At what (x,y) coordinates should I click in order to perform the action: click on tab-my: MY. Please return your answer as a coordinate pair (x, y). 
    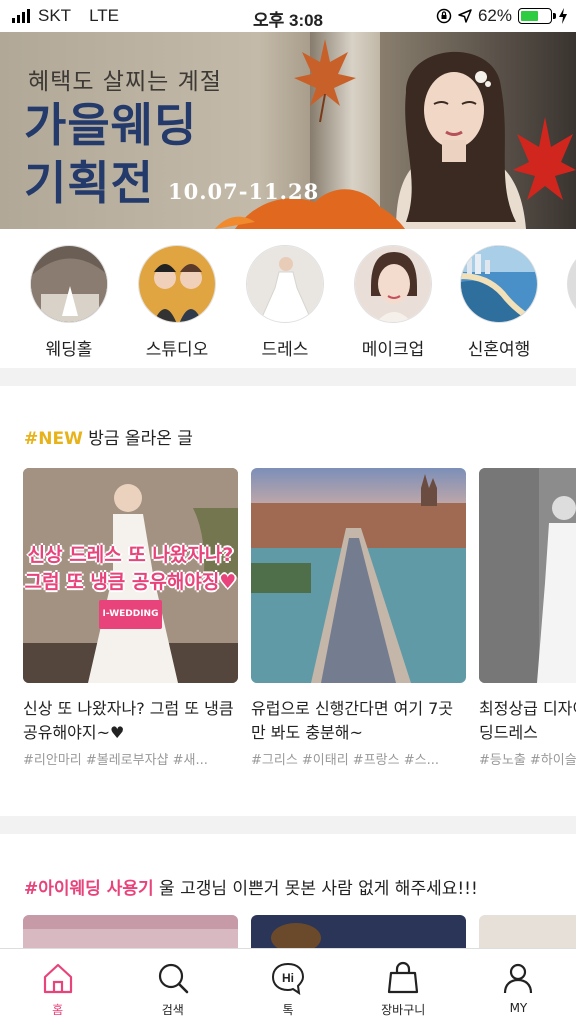
    Looking at the image, I should click on (518, 986).